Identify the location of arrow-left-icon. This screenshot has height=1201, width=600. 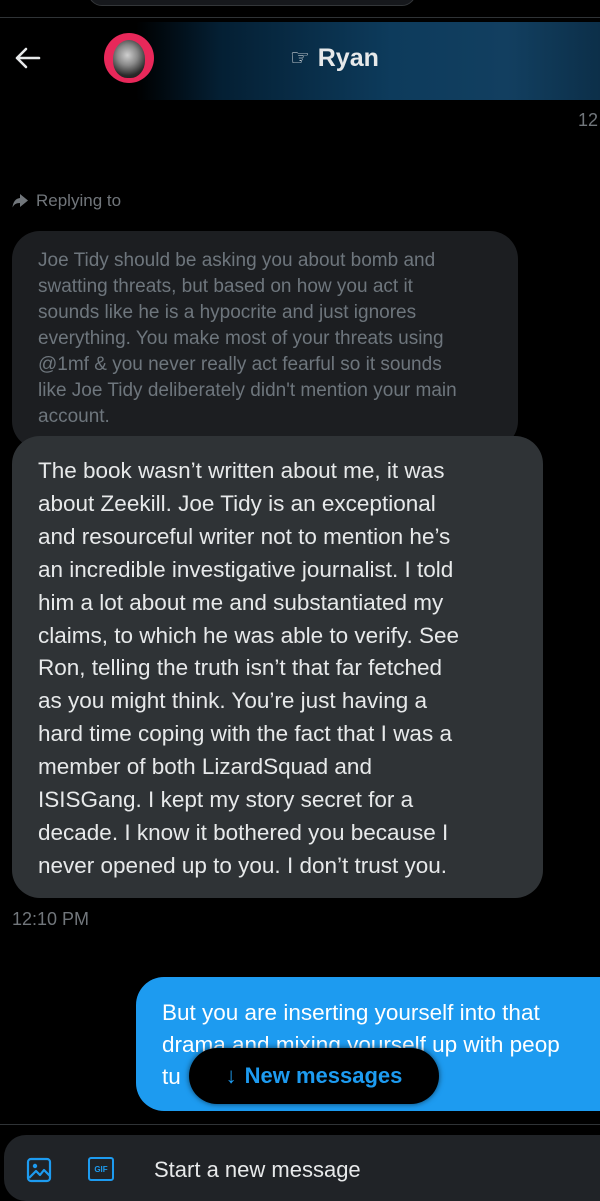
(28, 58).